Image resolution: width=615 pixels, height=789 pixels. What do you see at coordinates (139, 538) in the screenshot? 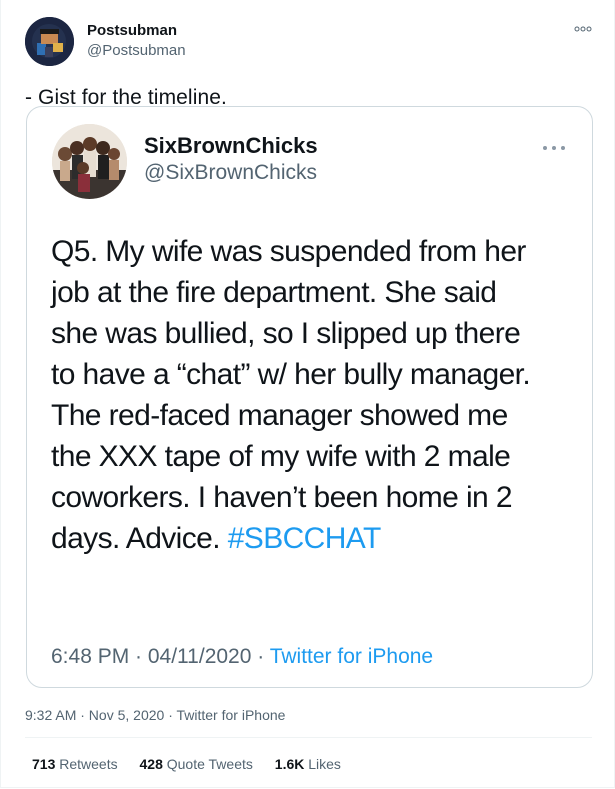
I see `quoted-text-fragment: days. Advice.` at bounding box center [139, 538].